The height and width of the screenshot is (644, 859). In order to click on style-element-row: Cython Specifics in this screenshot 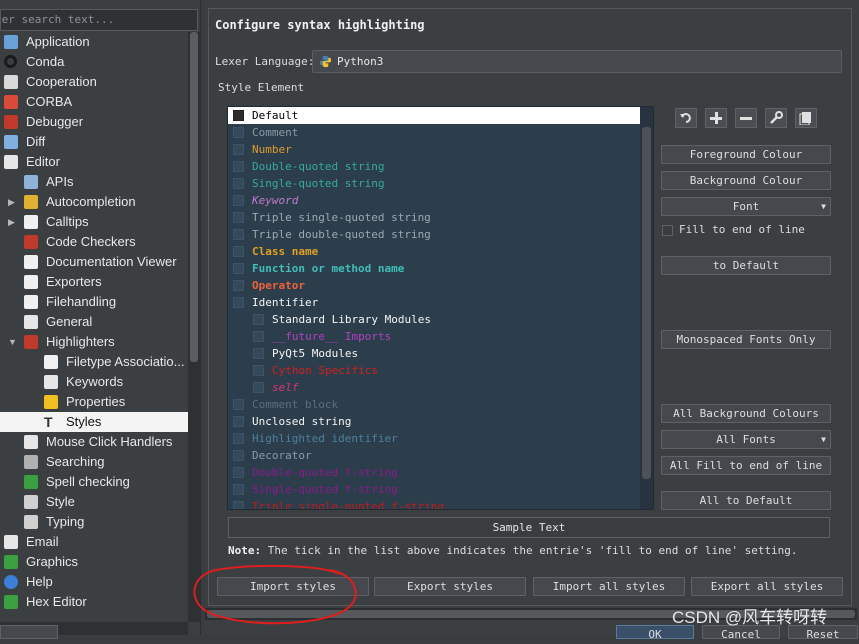, I will do `click(440, 370)`.